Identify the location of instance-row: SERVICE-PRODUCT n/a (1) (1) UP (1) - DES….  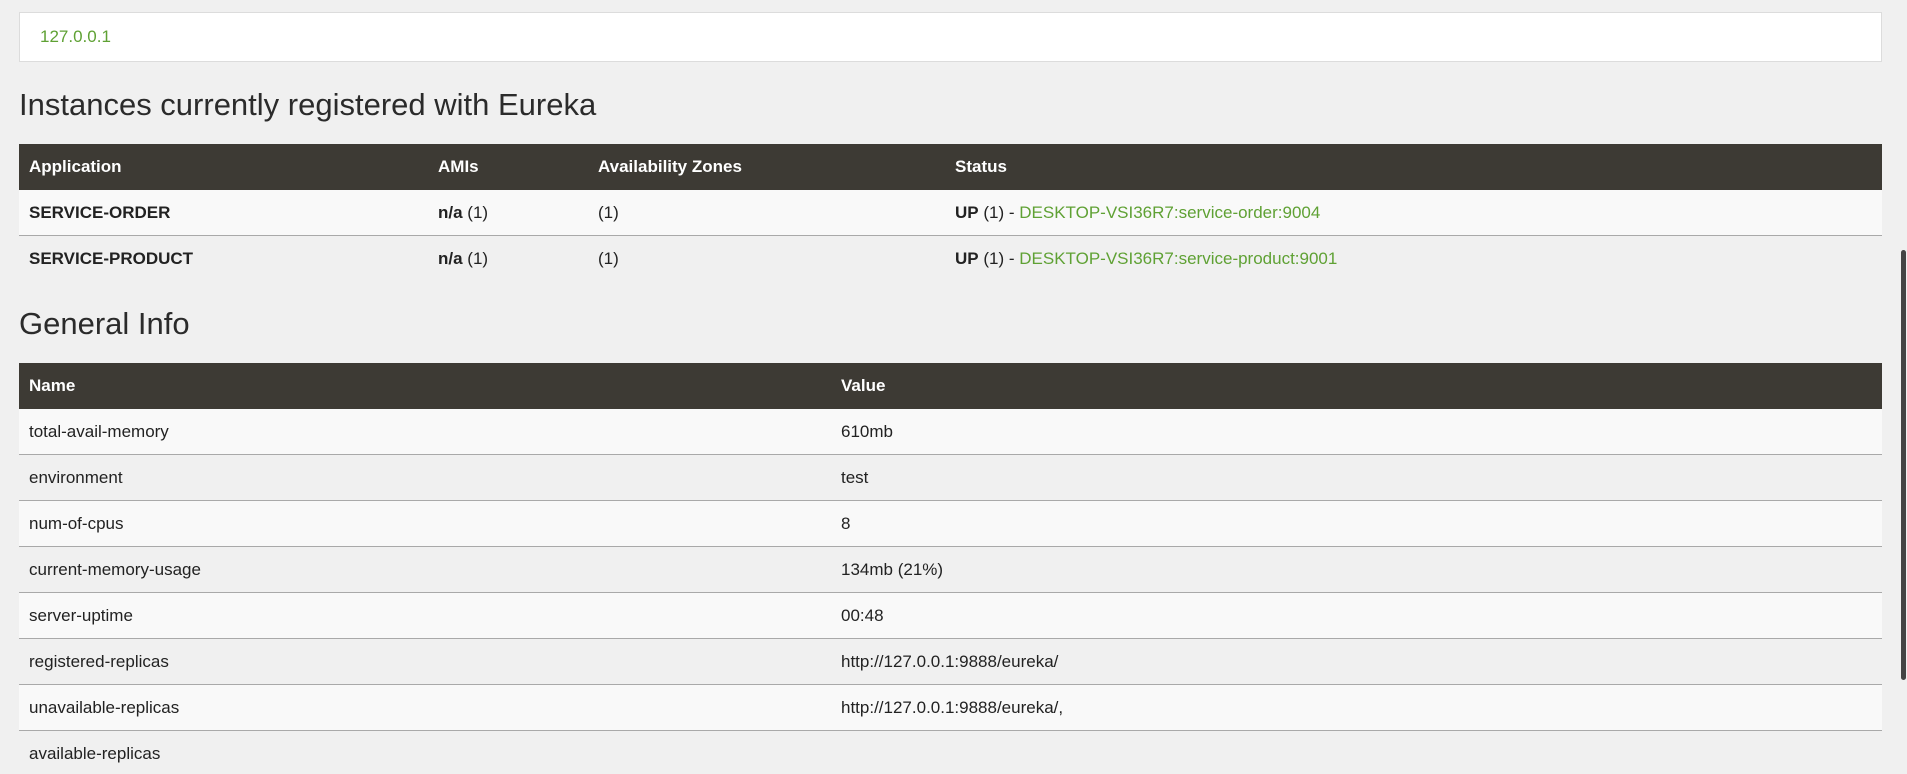
(950, 258).